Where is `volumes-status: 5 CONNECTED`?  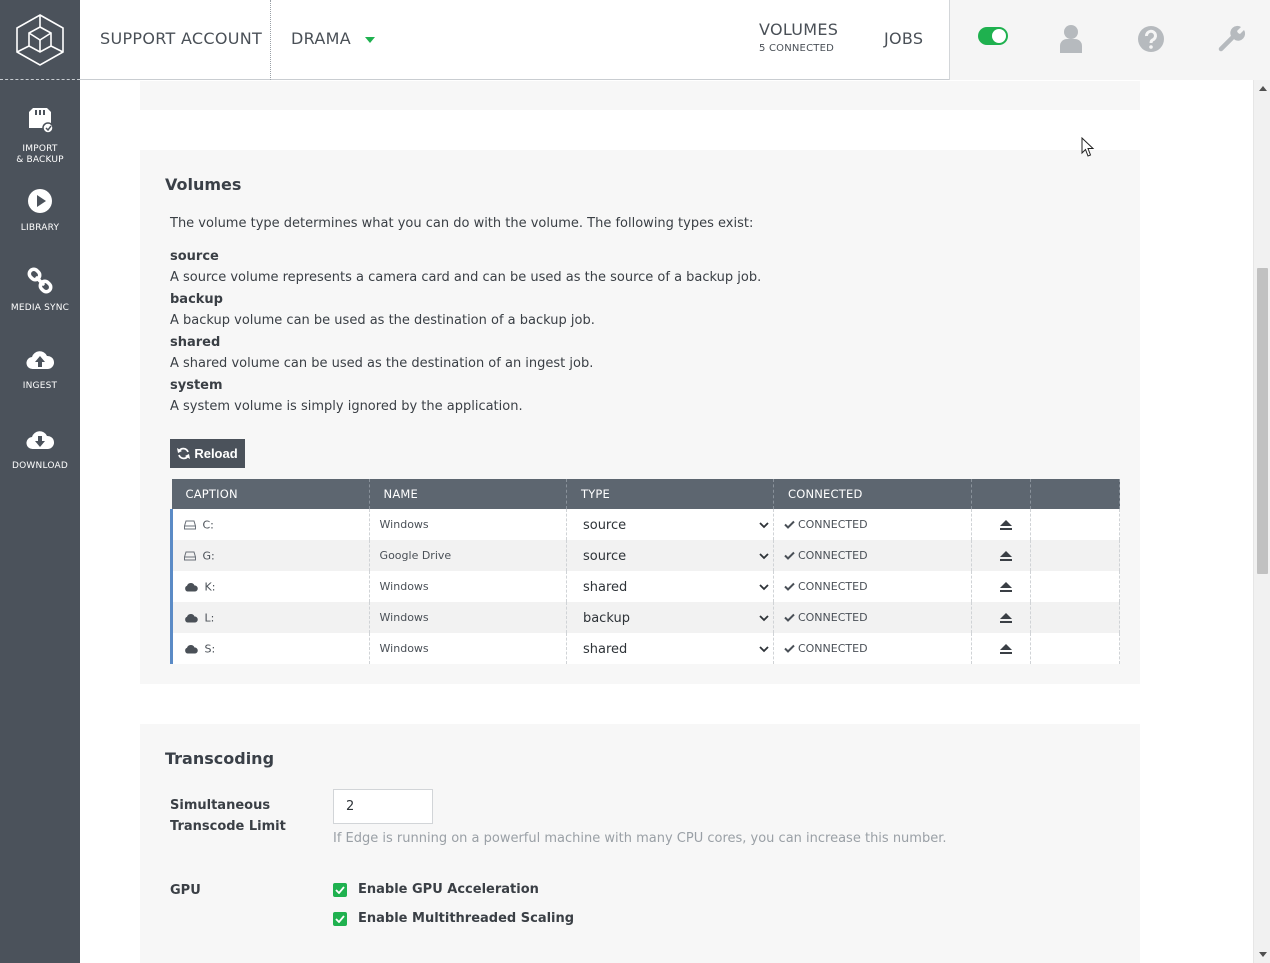 volumes-status: 5 CONNECTED is located at coordinates (796, 48).